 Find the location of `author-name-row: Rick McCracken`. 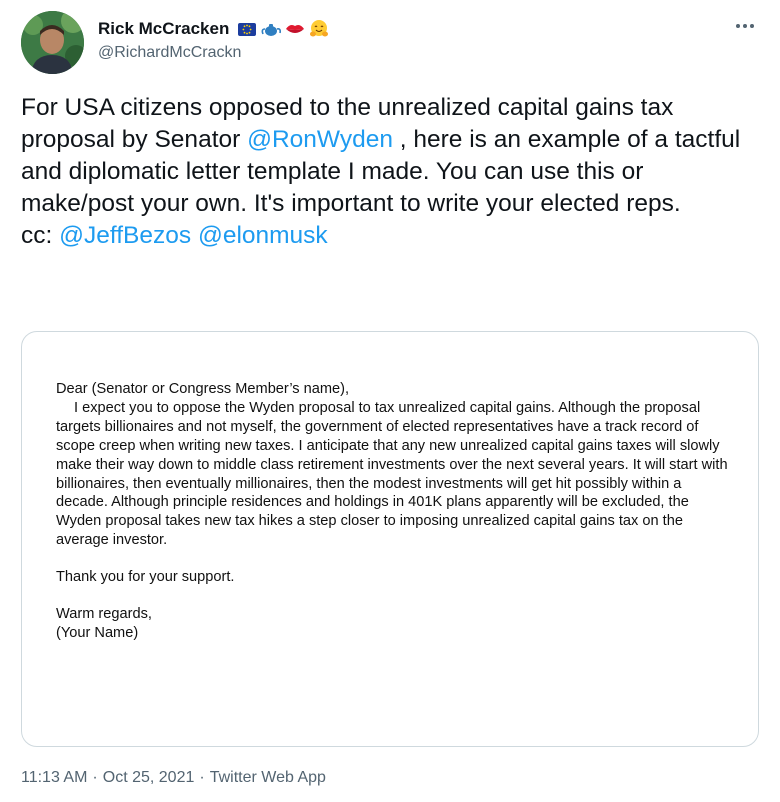

author-name-row: Rick McCracken is located at coordinates (213, 29).